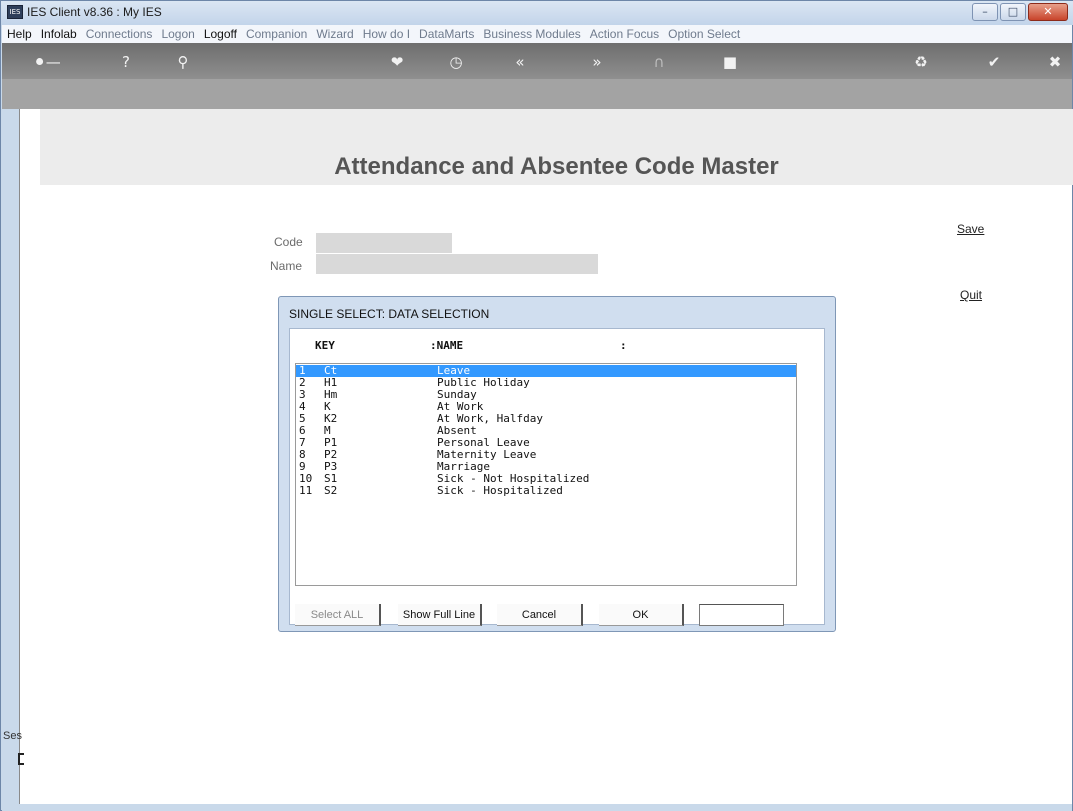 Image resolution: width=1073 pixels, height=811 pixels. Describe the element at coordinates (531, 34) in the screenshot. I see `menu-item-business-modules: Business Modules` at that location.